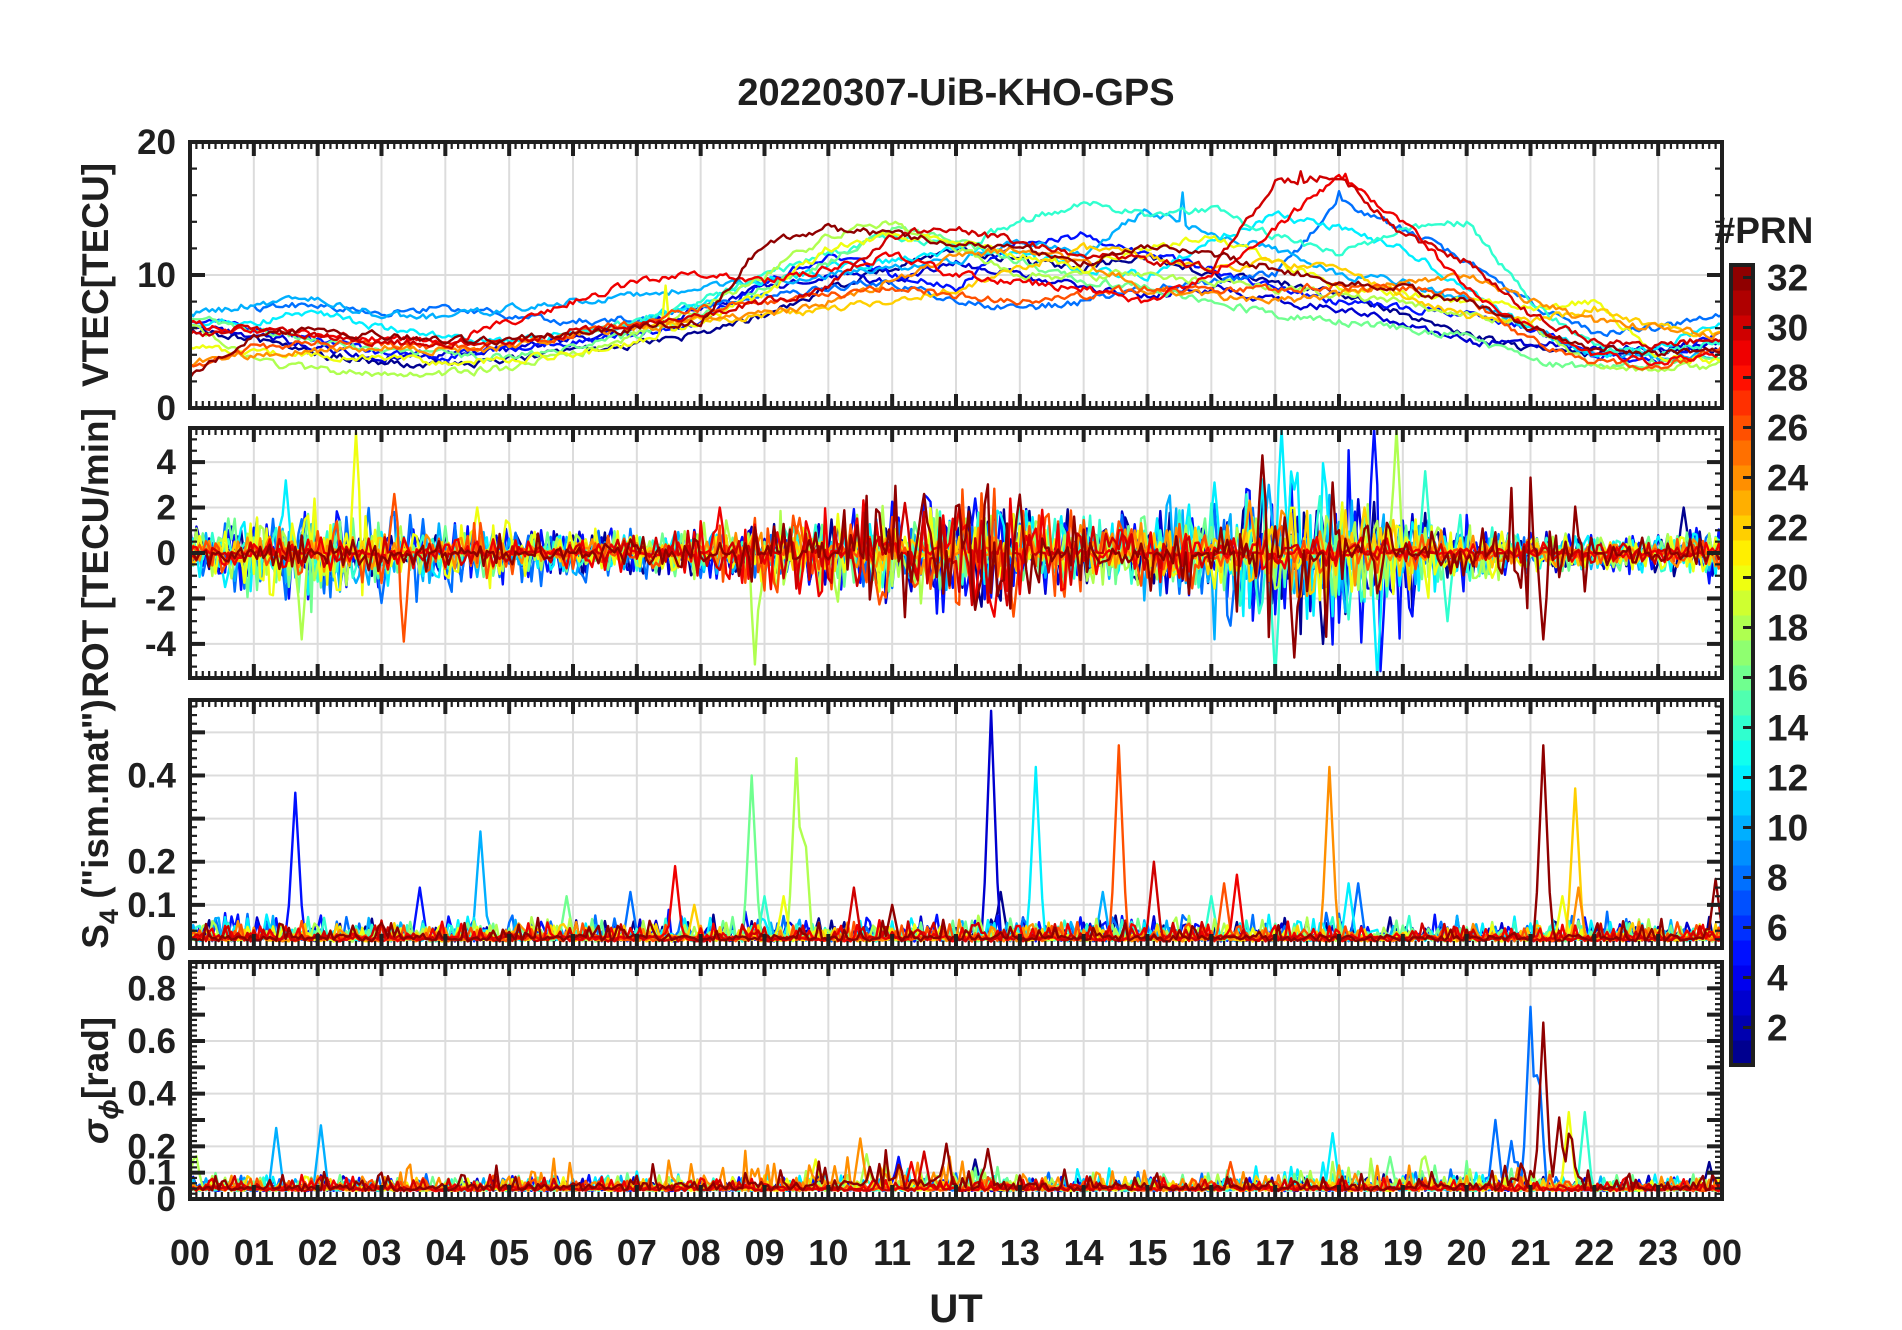  What do you see at coordinates (1147, 1252) in the screenshot?
I see `x-tick-label: 15` at bounding box center [1147, 1252].